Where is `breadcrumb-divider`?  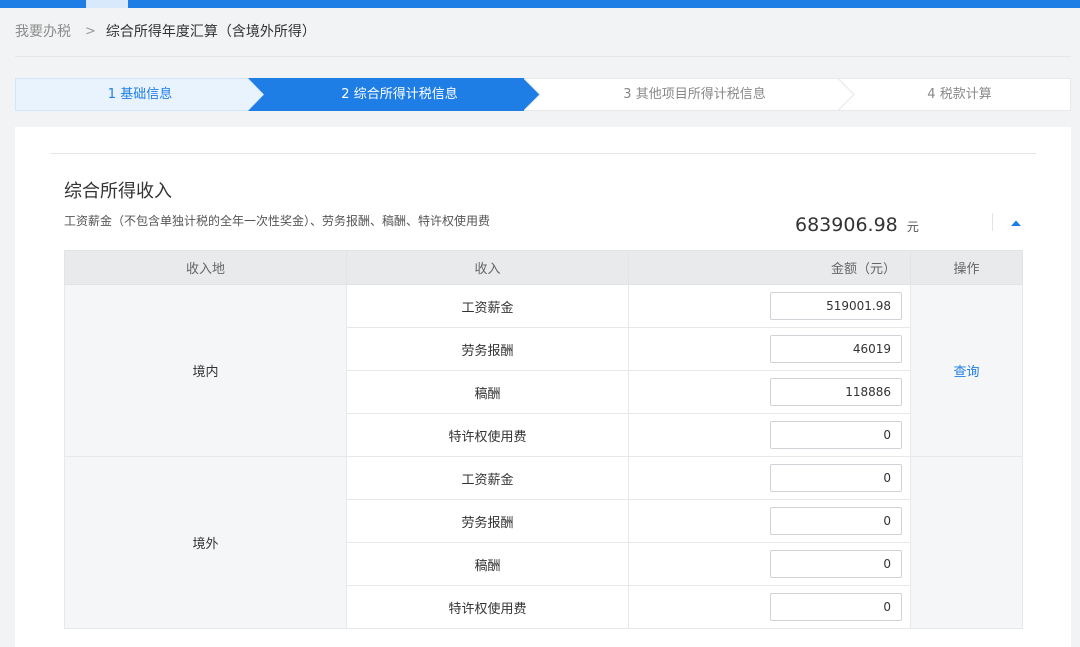 breadcrumb-divider is located at coordinates (543, 56).